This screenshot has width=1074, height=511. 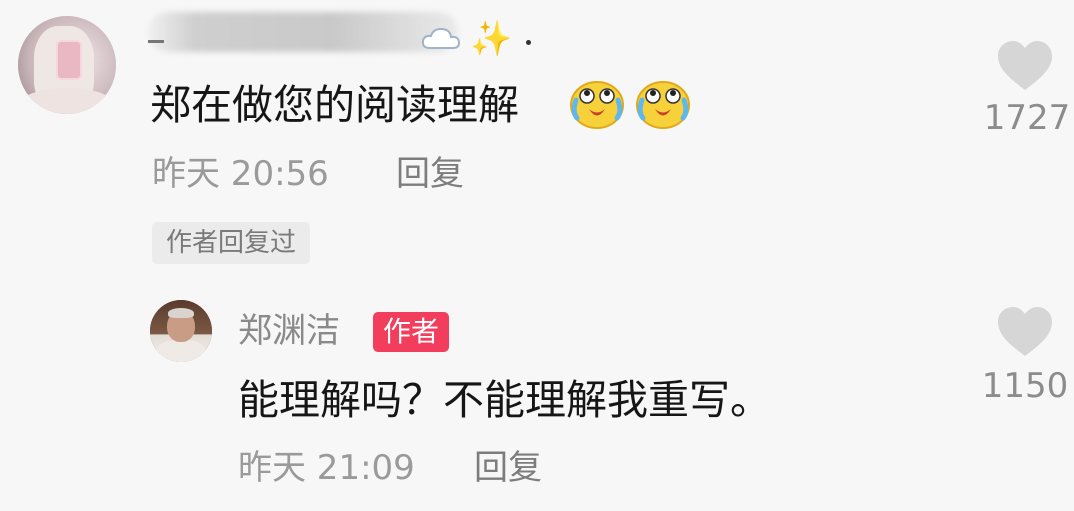 I want to click on username-underscore, so click(x=156, y=41).